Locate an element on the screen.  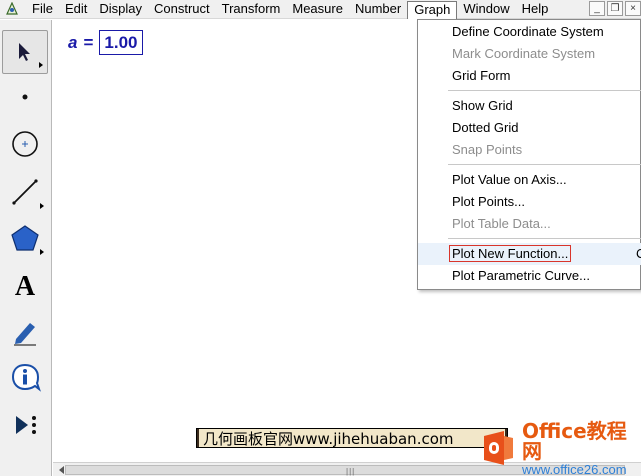
menu-graph: Graph is located at coordinates (432, 9).